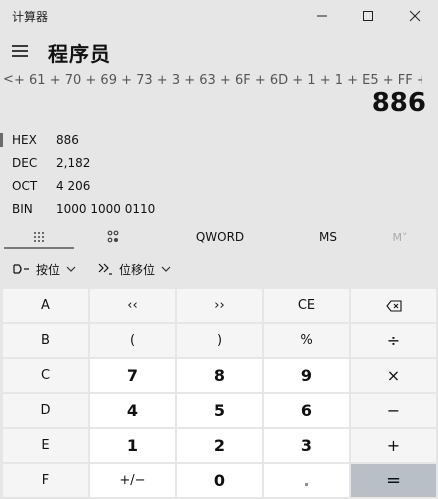 The height and width of the screenshot is (499, 438). Describe the element at coordinates (137, 269) in the screenshot. I see `bitshift-label: 位移位` at that location.